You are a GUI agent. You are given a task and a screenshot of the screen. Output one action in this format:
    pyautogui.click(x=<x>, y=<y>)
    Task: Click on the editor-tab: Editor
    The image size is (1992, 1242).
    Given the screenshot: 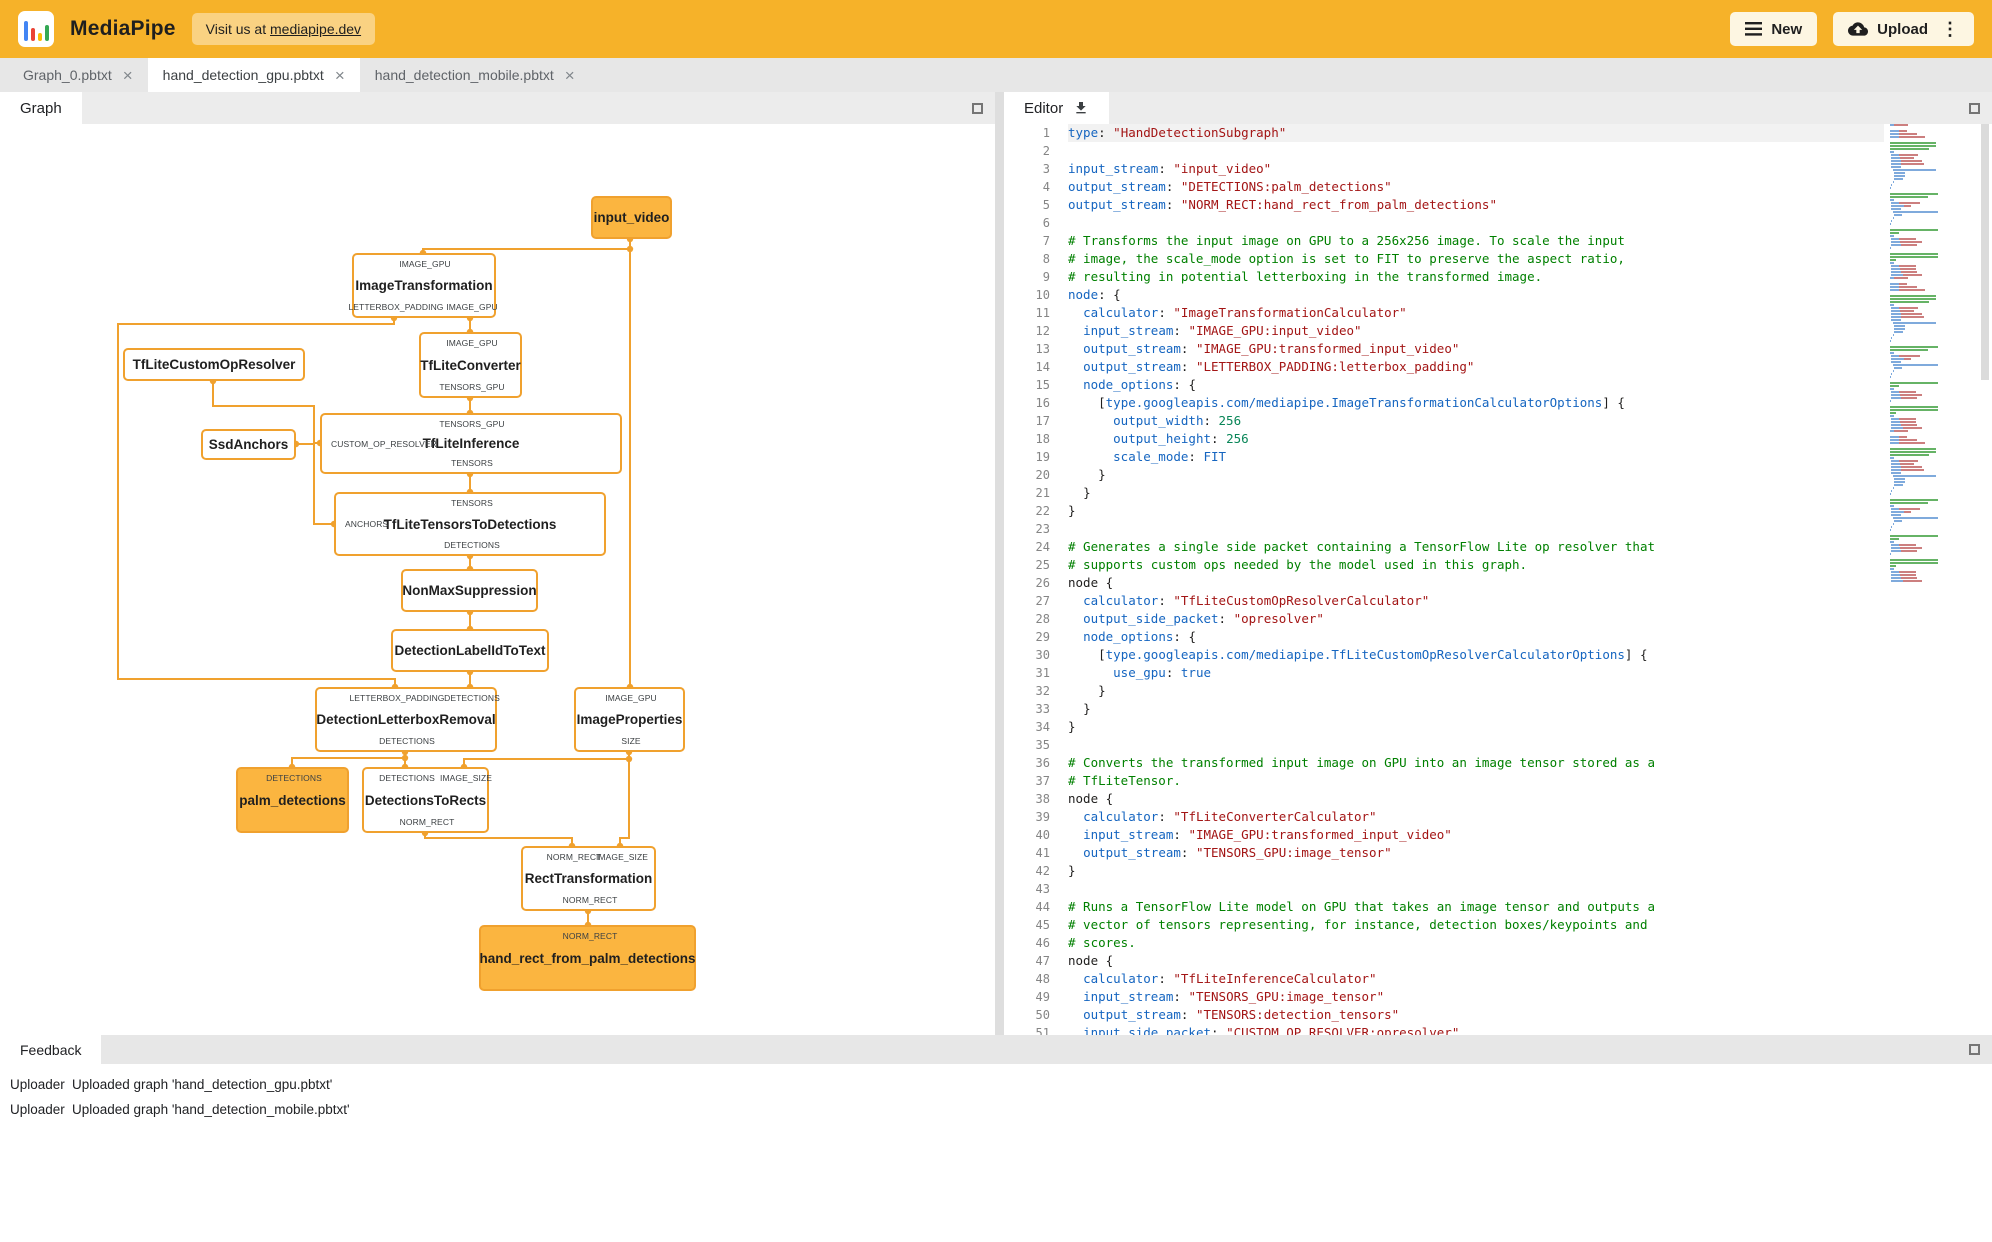 What is the action you would take?
    pyautogui.click(x=1057, y=108)
    